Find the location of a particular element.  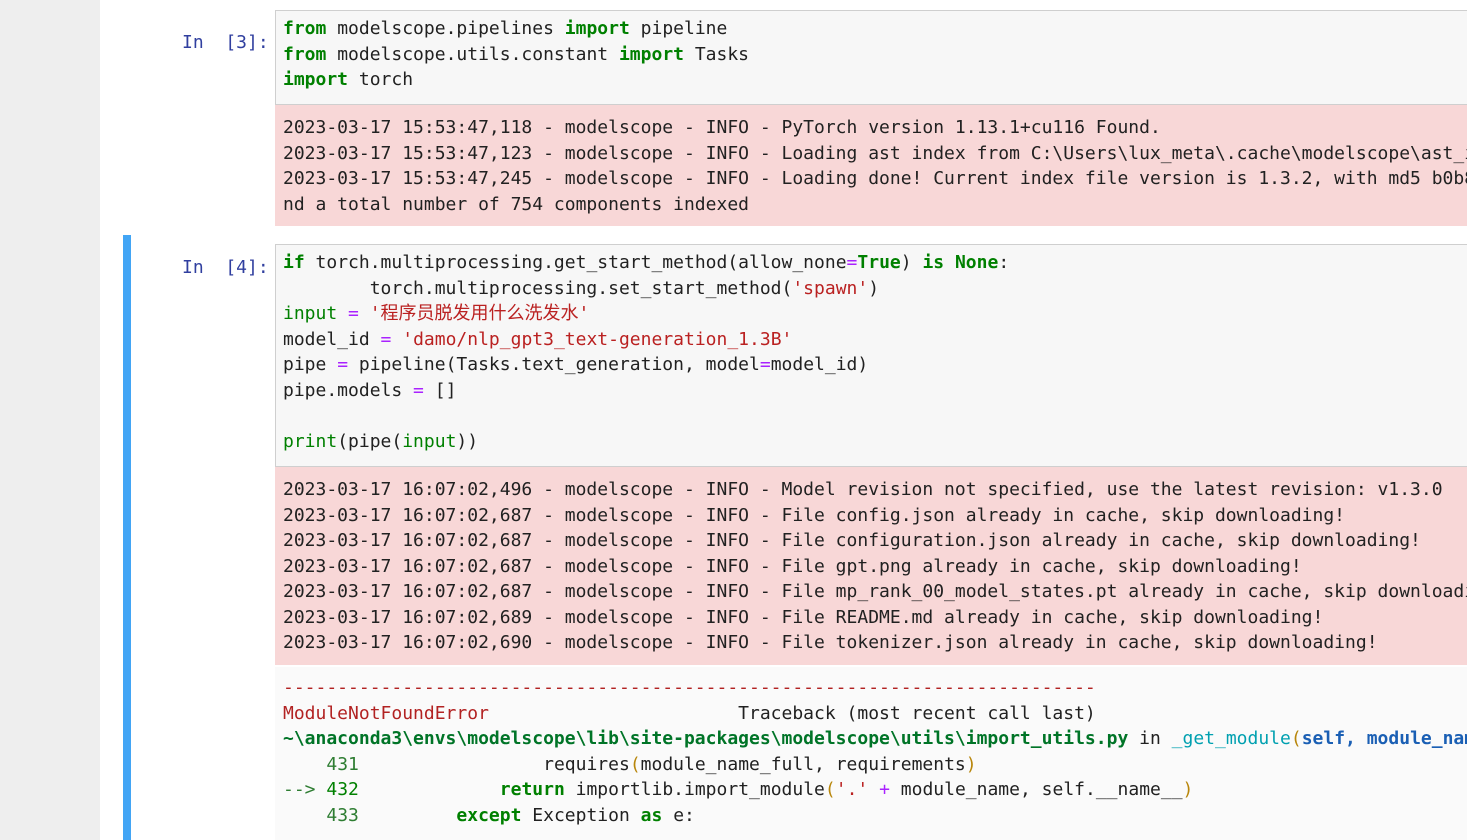

code-token: )) is located at coordinates (467, 441).